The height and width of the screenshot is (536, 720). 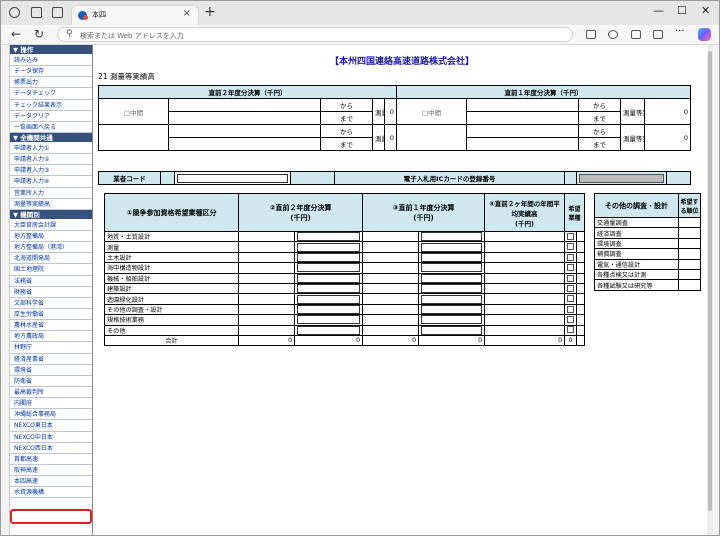 What do you see at coordinates (232, 178) in the screenshot?
I see `trader-code-input` at bounding box center [232, 178].